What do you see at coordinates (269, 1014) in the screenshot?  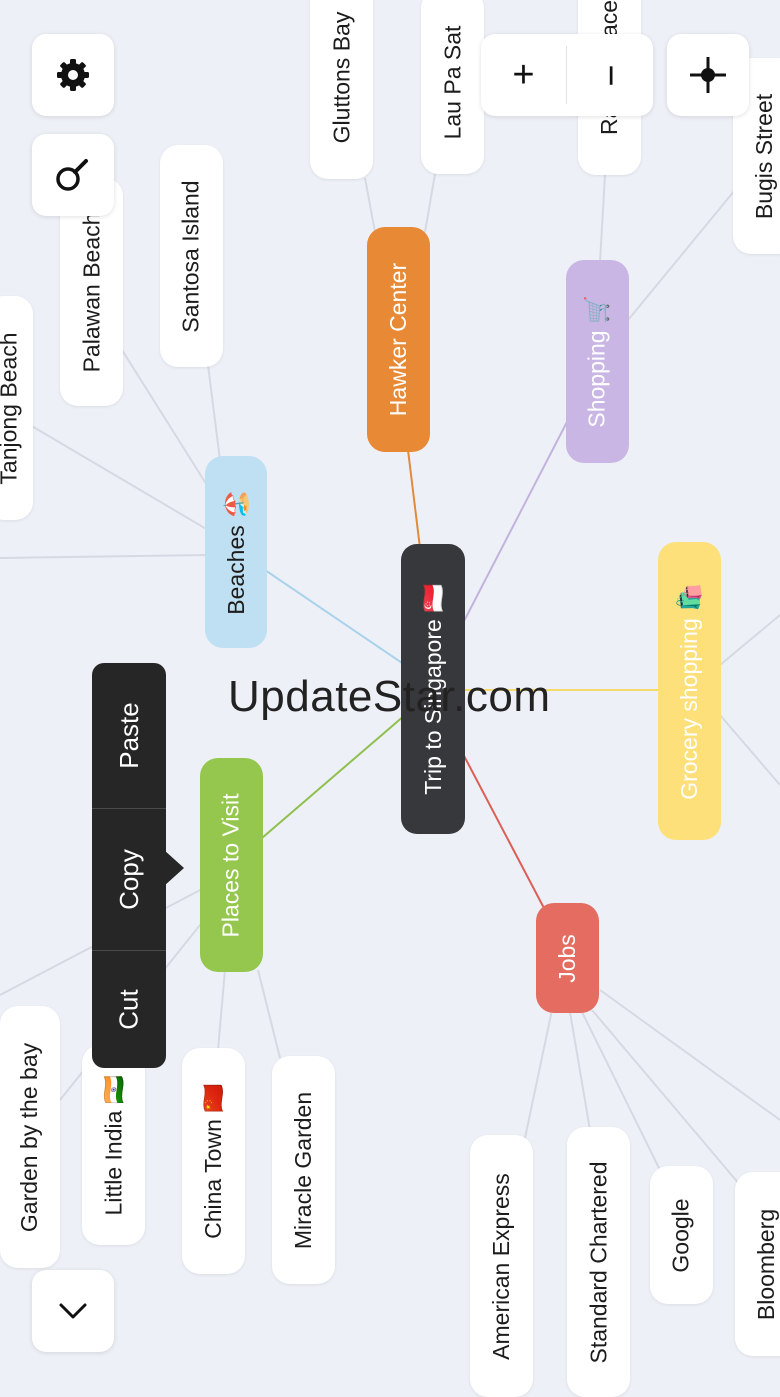 I see `edge-places-miracle` at bounding box center [269, 1014].